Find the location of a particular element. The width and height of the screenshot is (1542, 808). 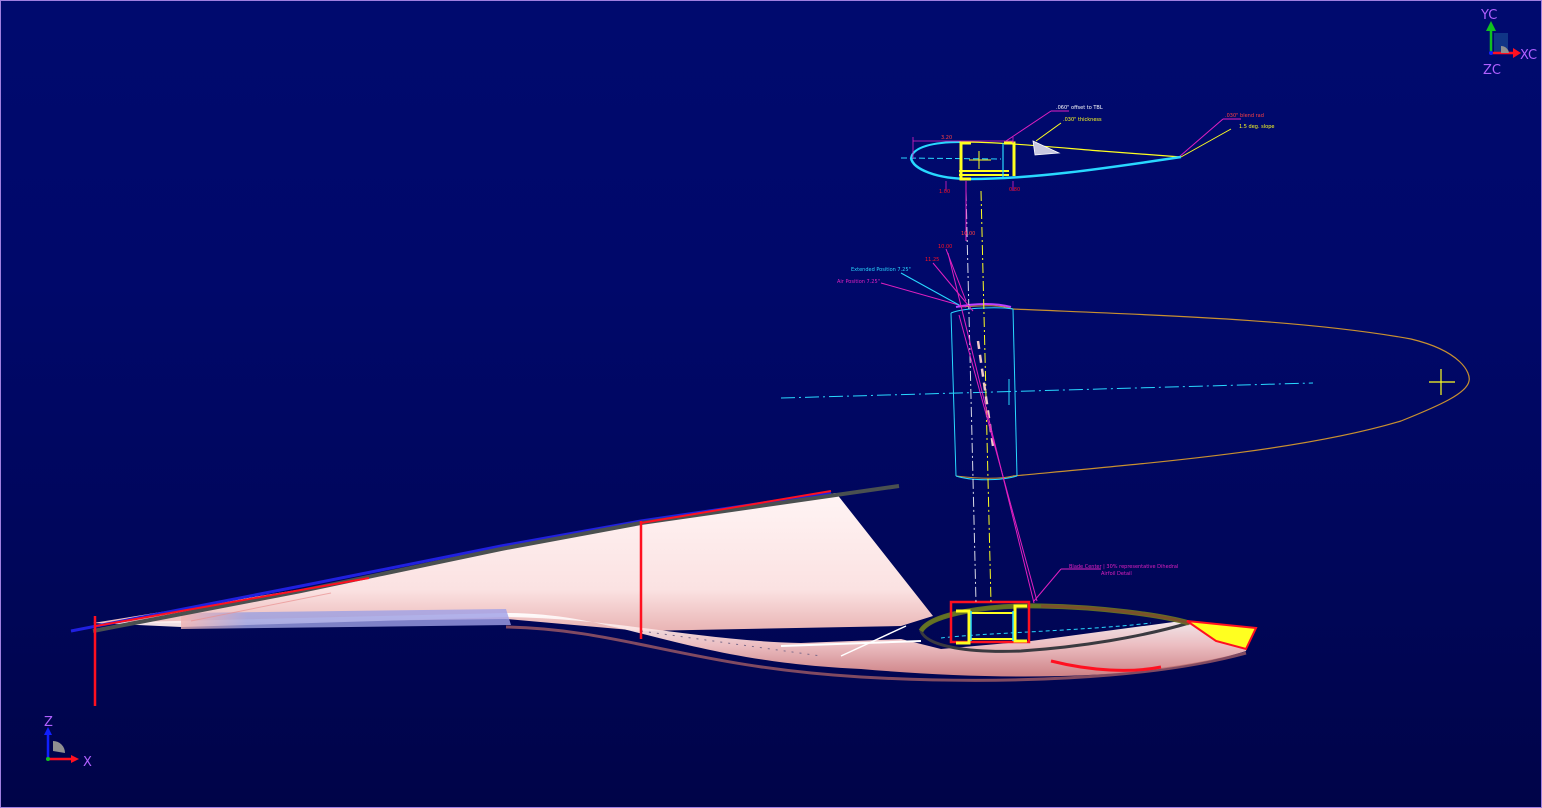

dim-a: 10.00 is located at coordinates (945, 247).